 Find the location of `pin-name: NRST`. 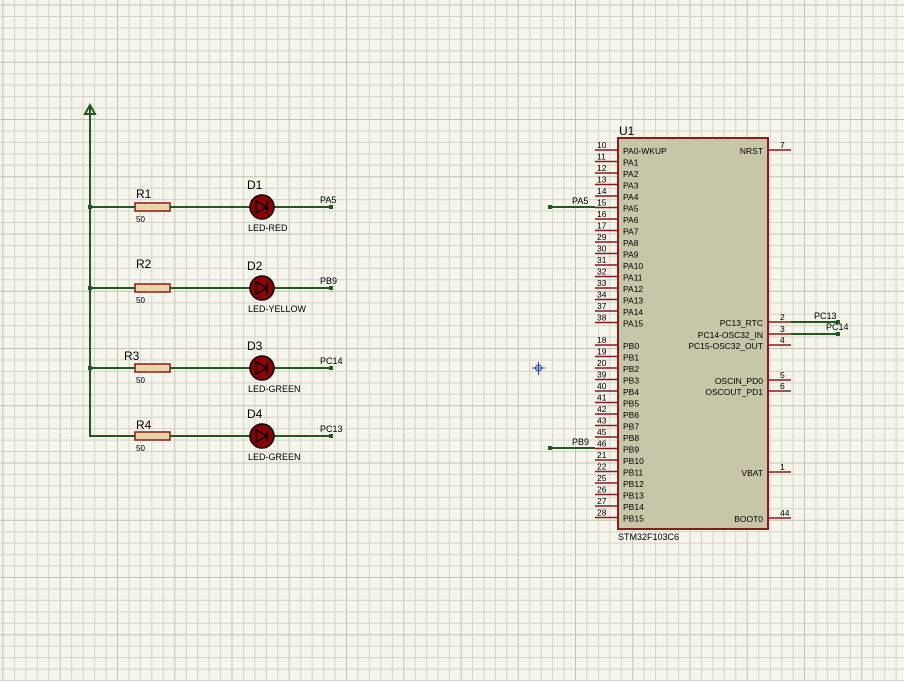

pin-name: NRST is located at coordinates (751, 151).